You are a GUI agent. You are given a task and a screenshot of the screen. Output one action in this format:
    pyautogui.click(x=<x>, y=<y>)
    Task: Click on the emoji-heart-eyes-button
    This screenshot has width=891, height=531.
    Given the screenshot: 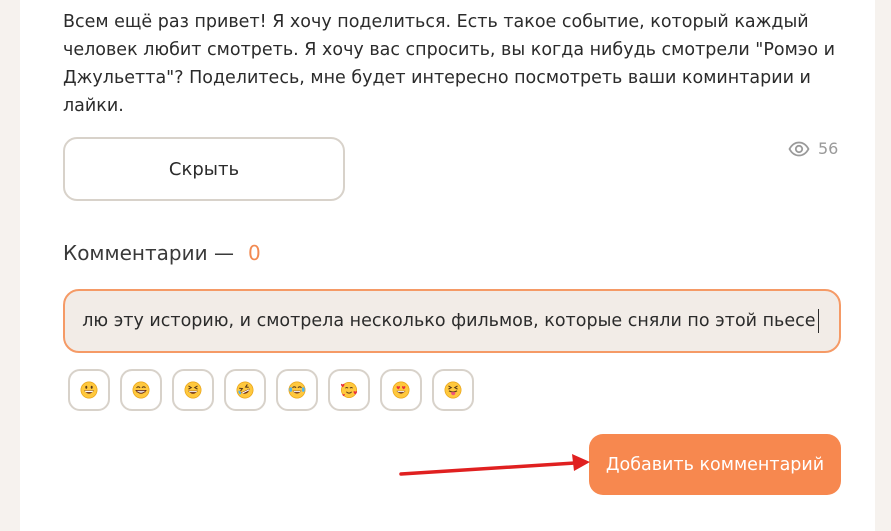 What is the action you would take?
    pyautogui.click(x=401, y=390)
    